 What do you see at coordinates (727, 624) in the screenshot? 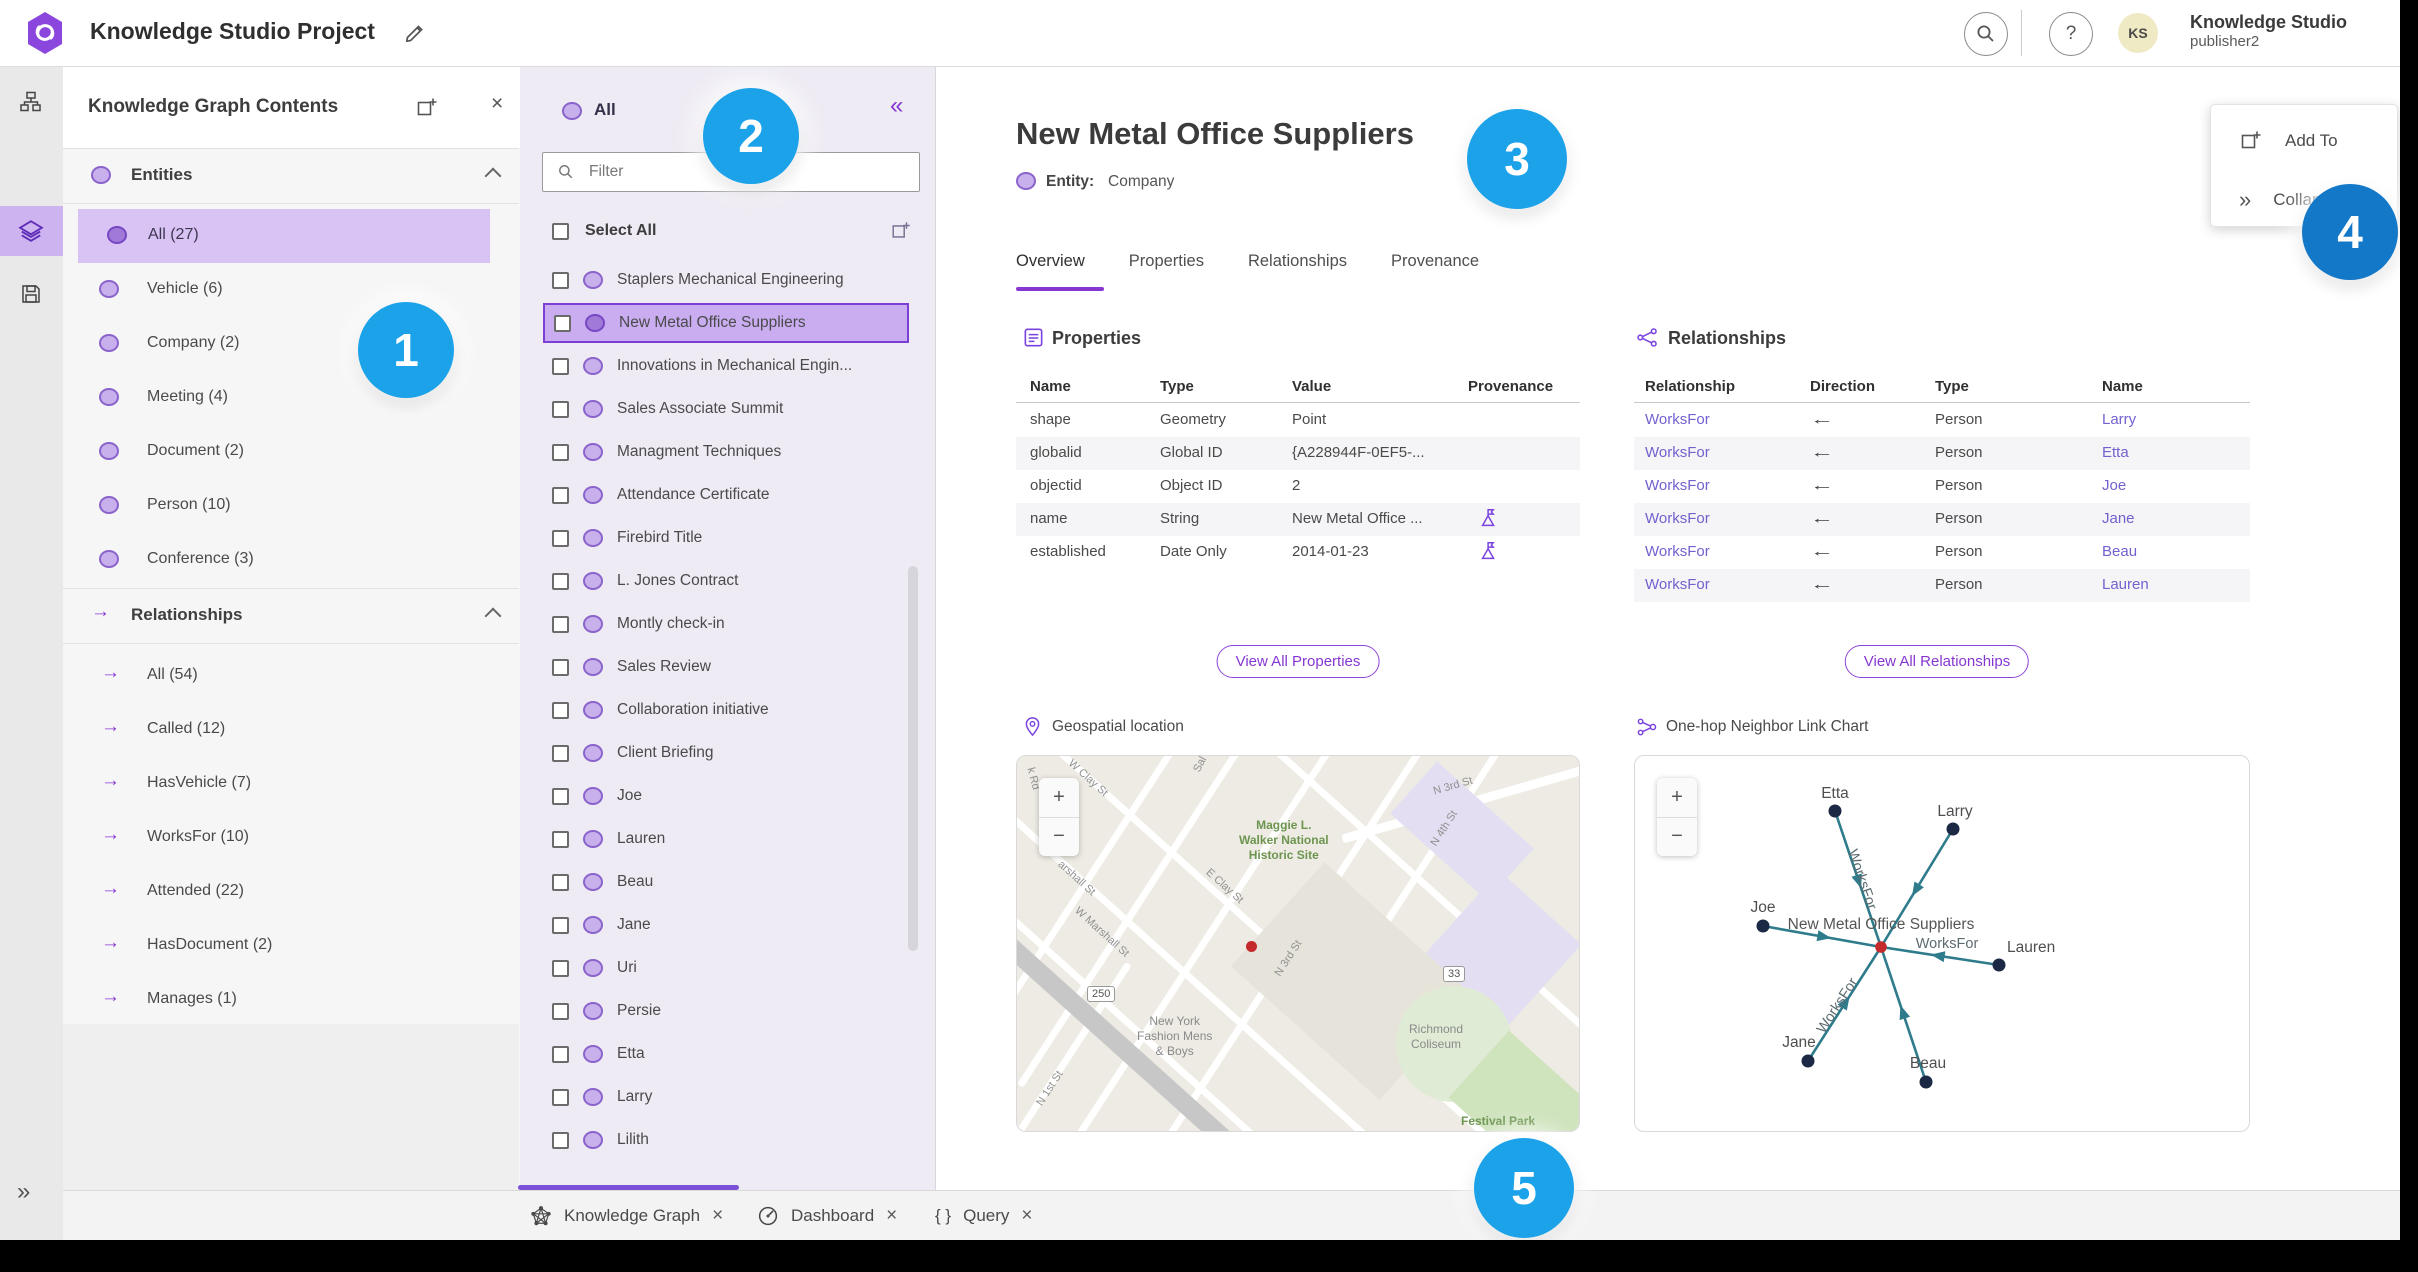
I see `list-item: Montly check-in` at bounding box center [727, 624].